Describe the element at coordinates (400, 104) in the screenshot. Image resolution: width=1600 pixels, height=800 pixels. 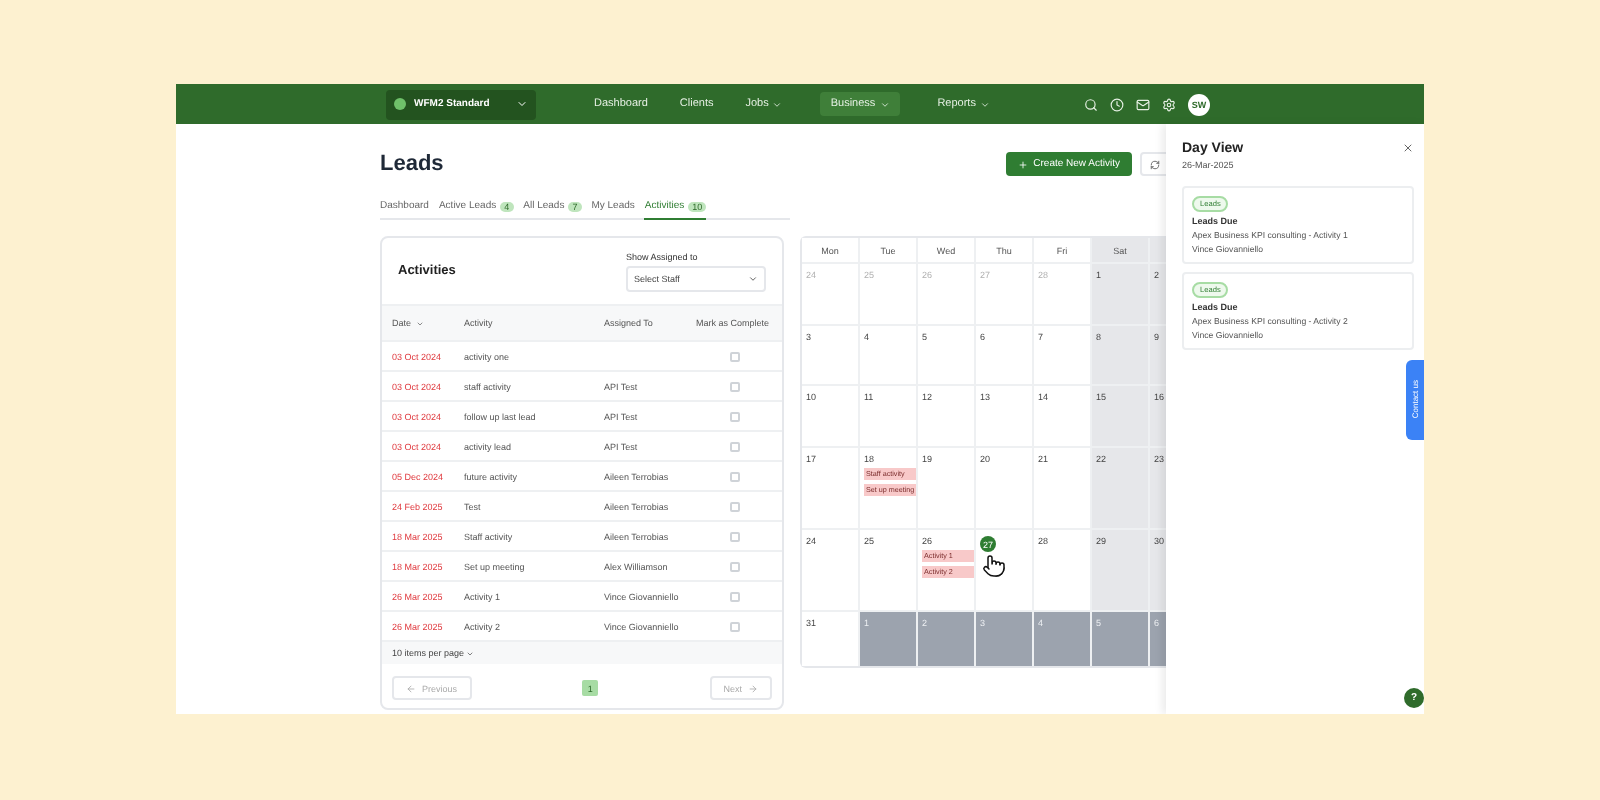
I see `logo-icon` at that location.